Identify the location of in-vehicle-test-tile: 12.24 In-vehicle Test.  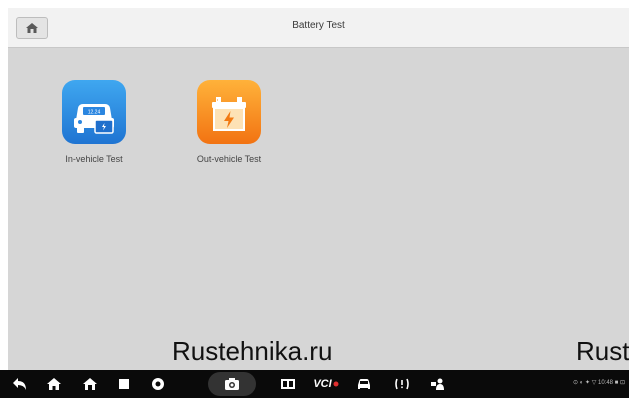
(94, 122).